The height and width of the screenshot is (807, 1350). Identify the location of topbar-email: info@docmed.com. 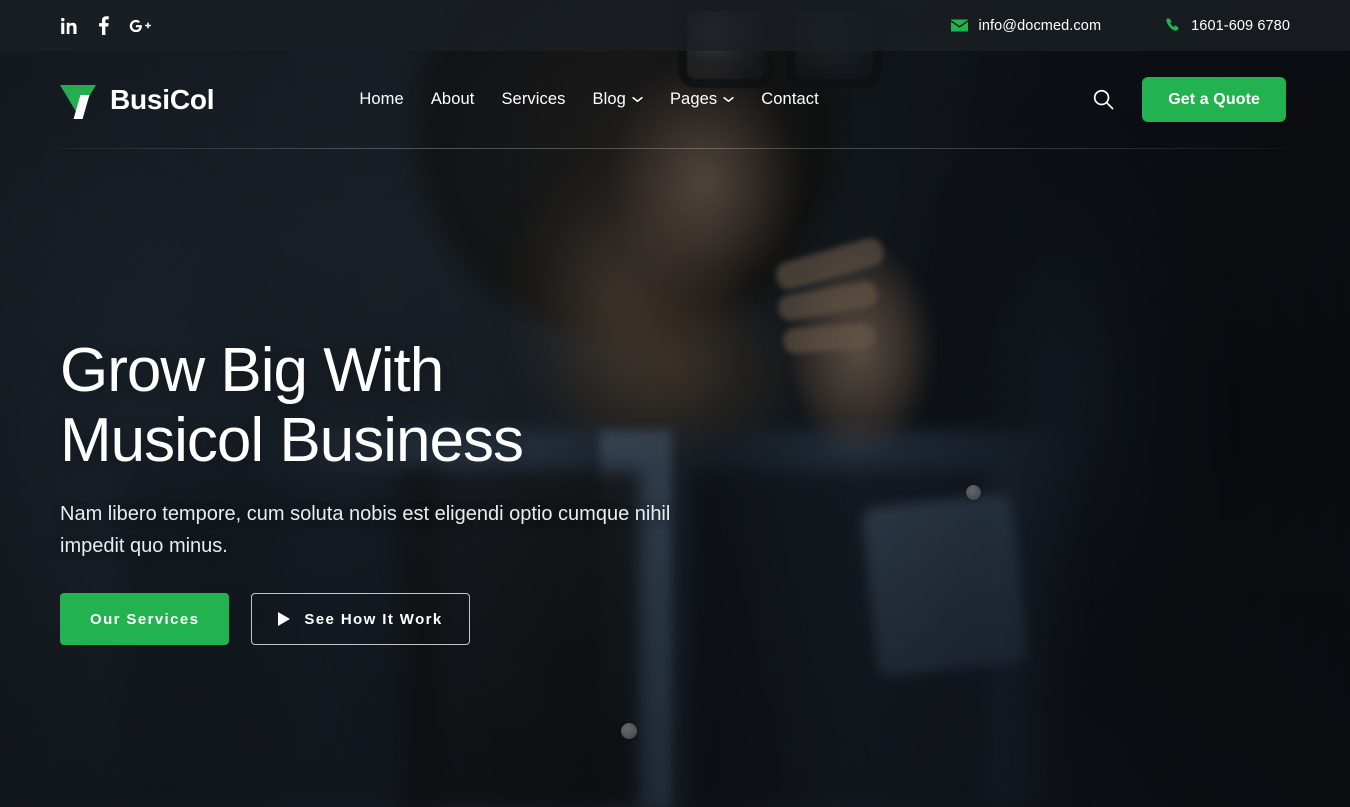
(1026, 25).